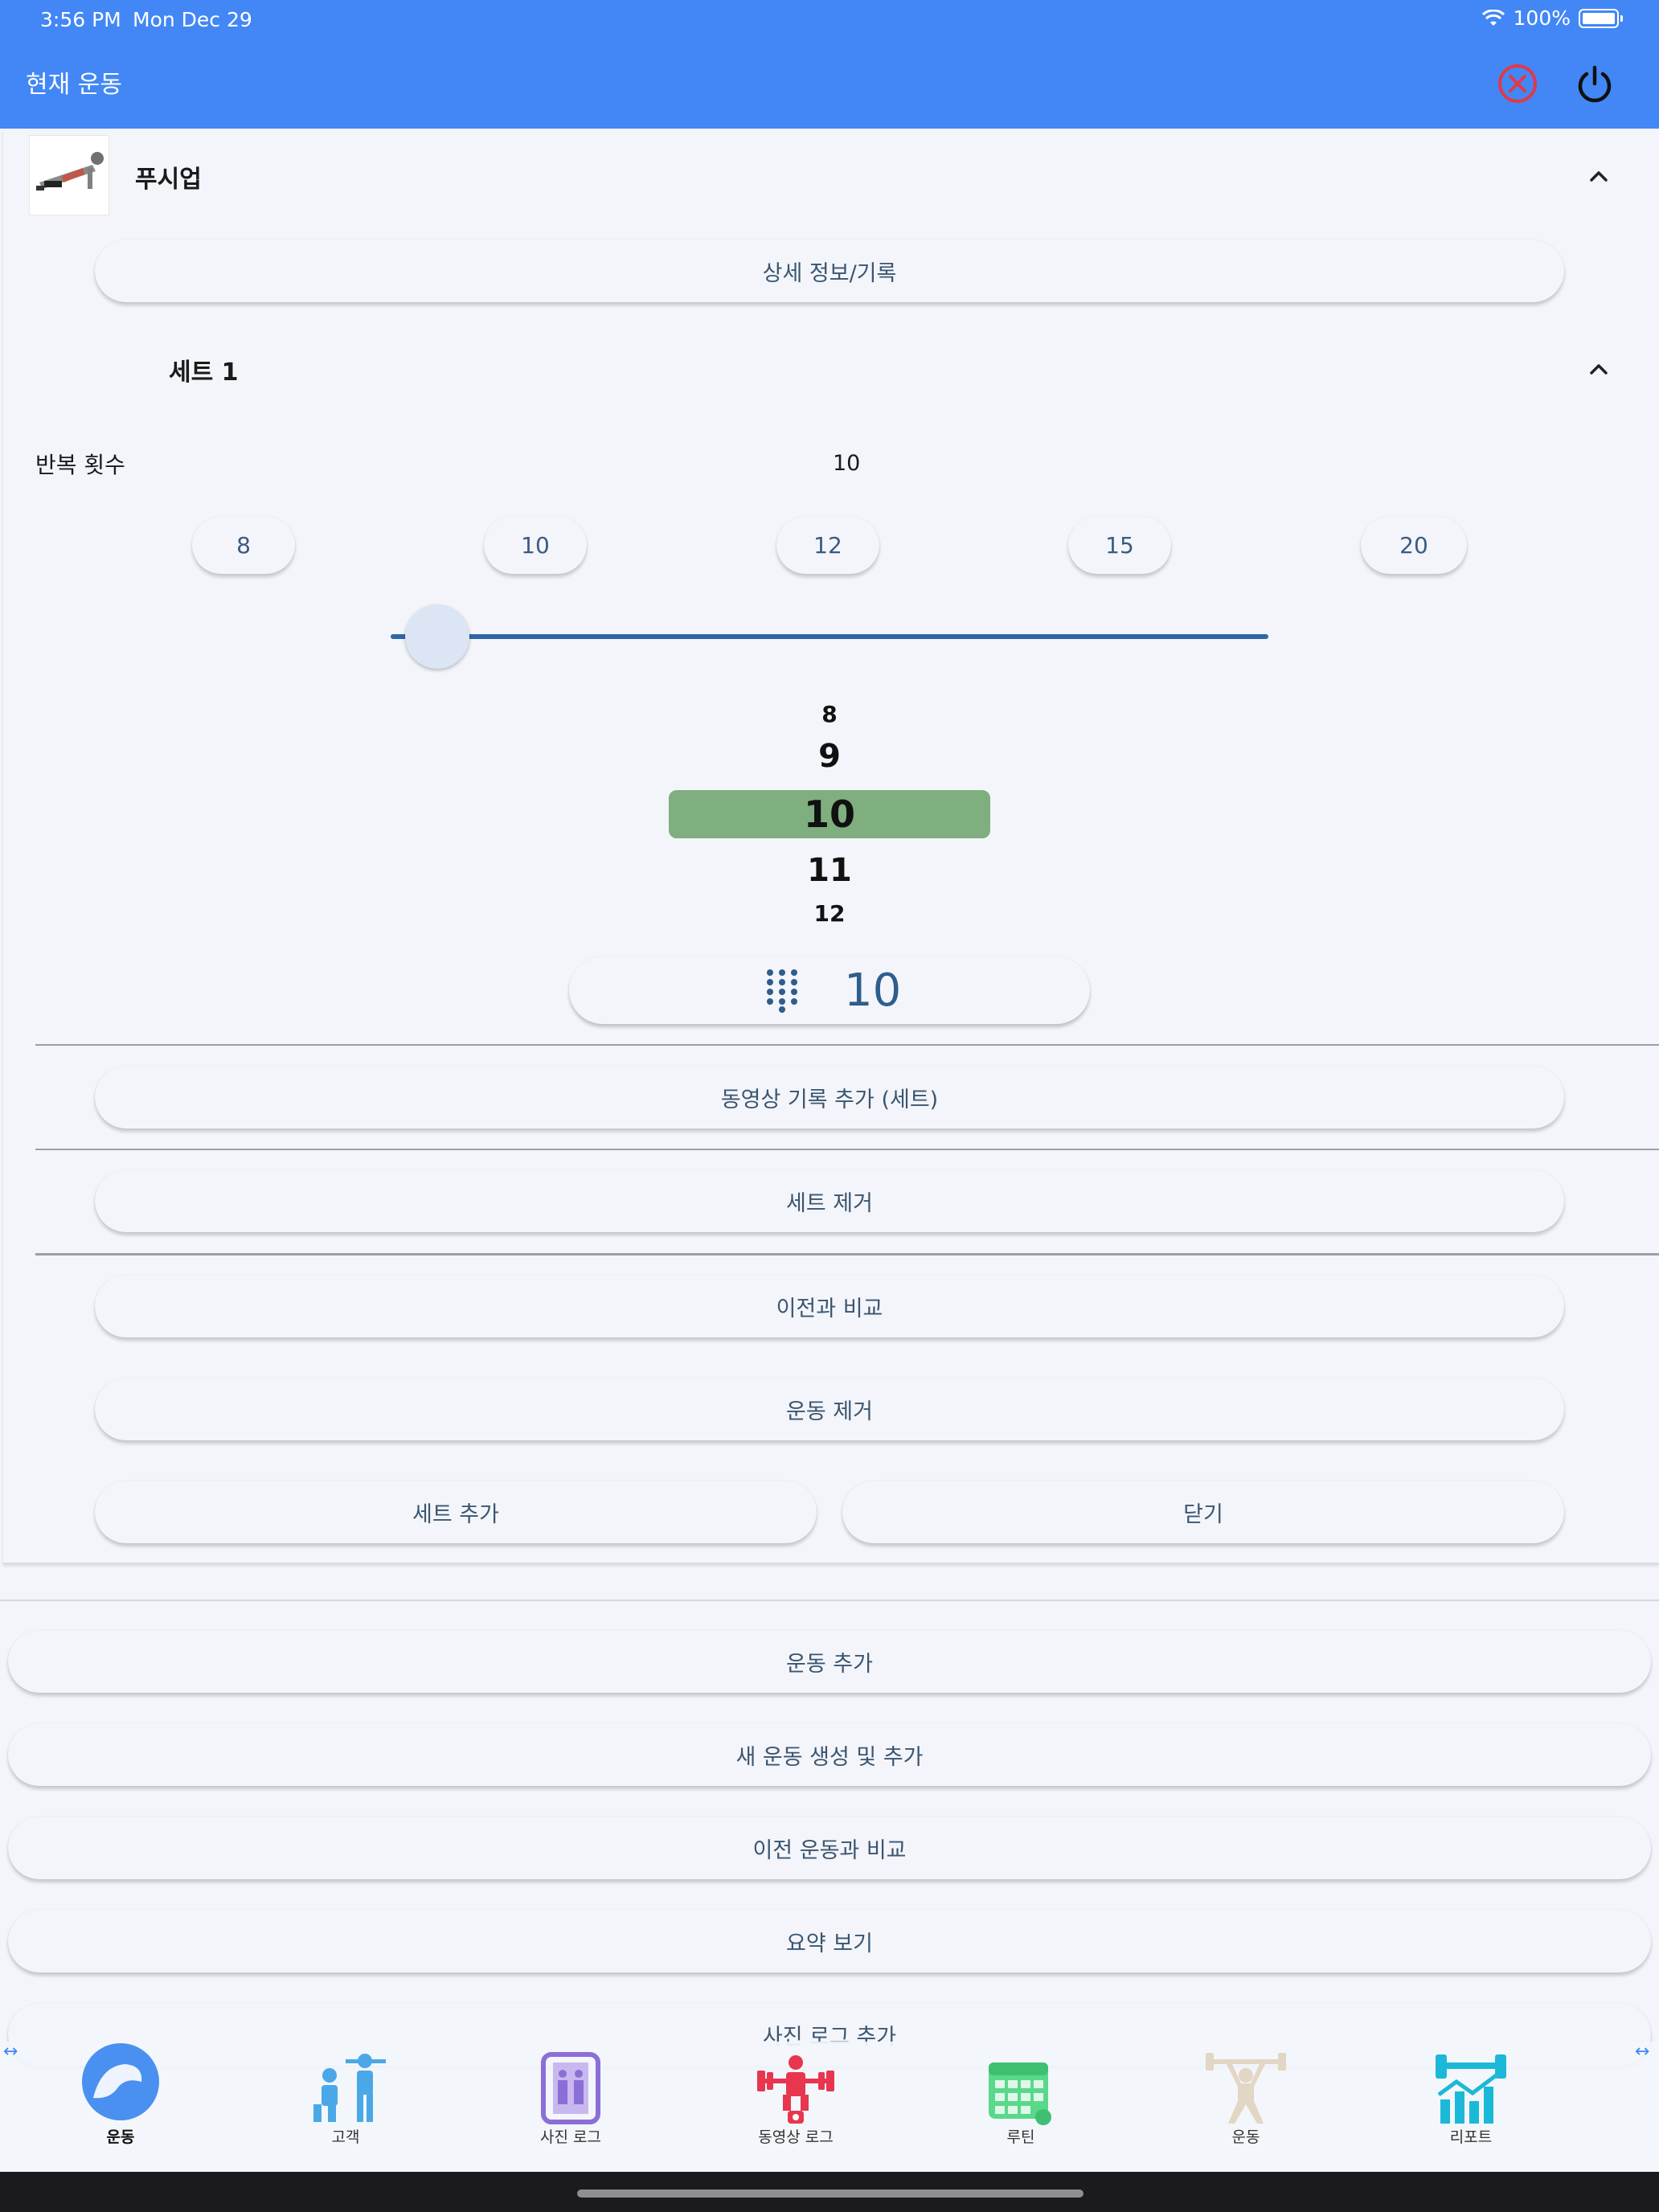  Describe the element at coordinates (829, 1306) in the screenshot. I see `compare-previous-set-button: 이전과 비교` at that location.